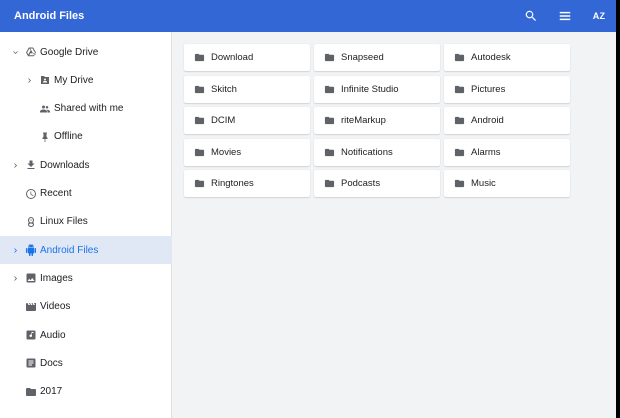  What do you see at coordinates (74, 80) in the screenshot?
I see `sidebar-item-label: My Drive` at bounding box center [74, 80].